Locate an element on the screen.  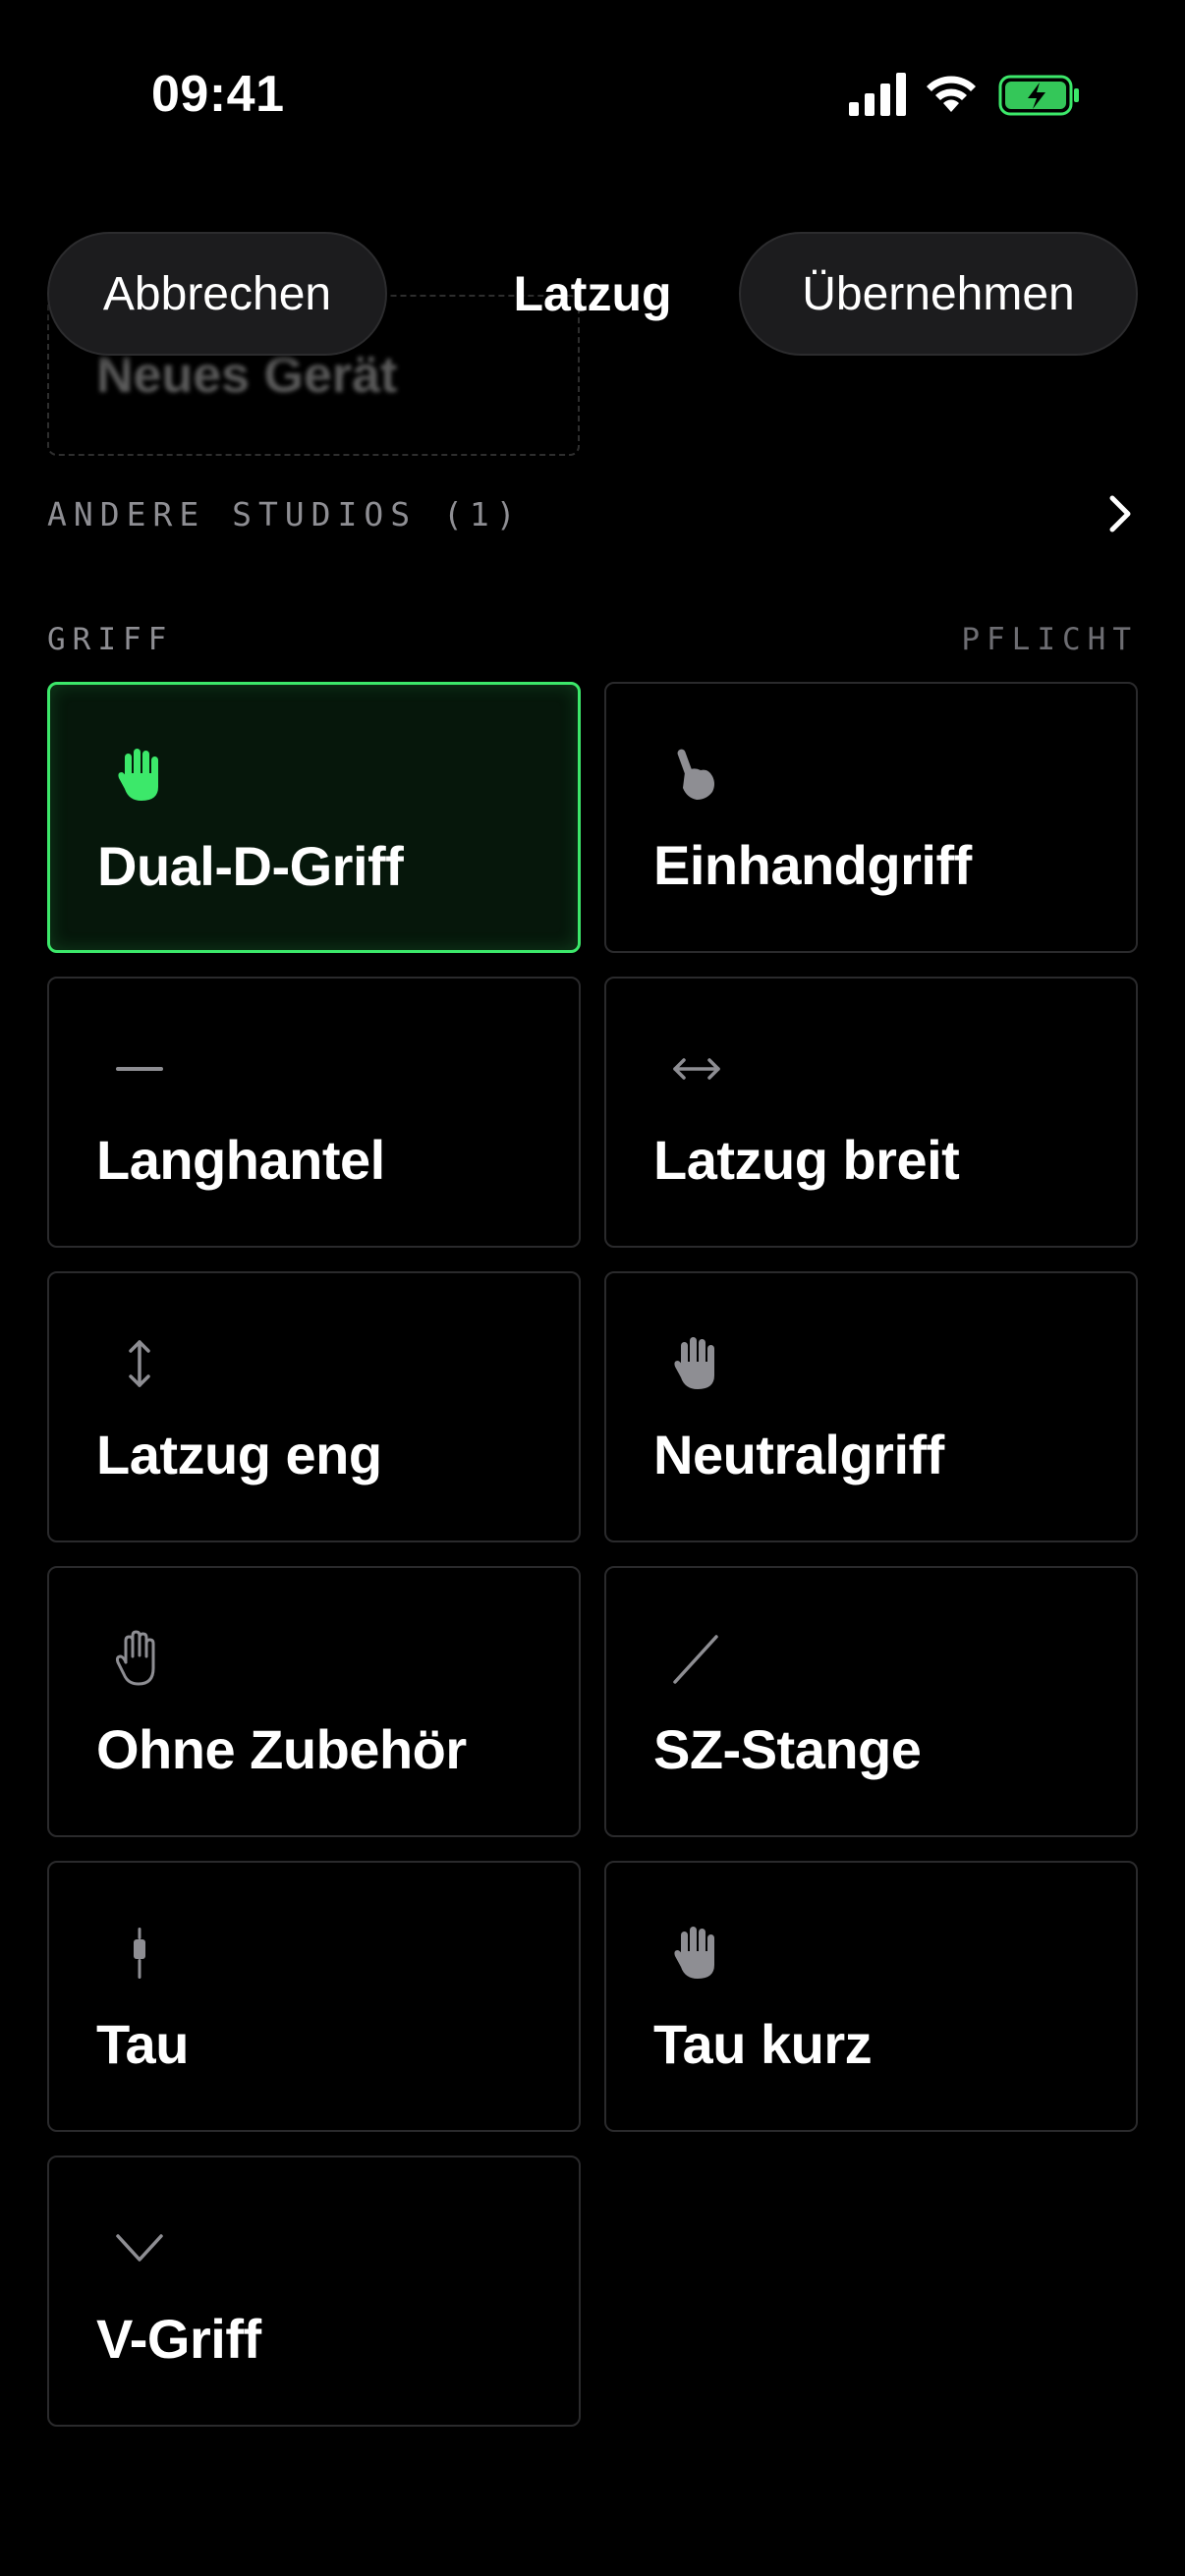
grip-option: Tau kurz is located at coordinates (871, 1996).